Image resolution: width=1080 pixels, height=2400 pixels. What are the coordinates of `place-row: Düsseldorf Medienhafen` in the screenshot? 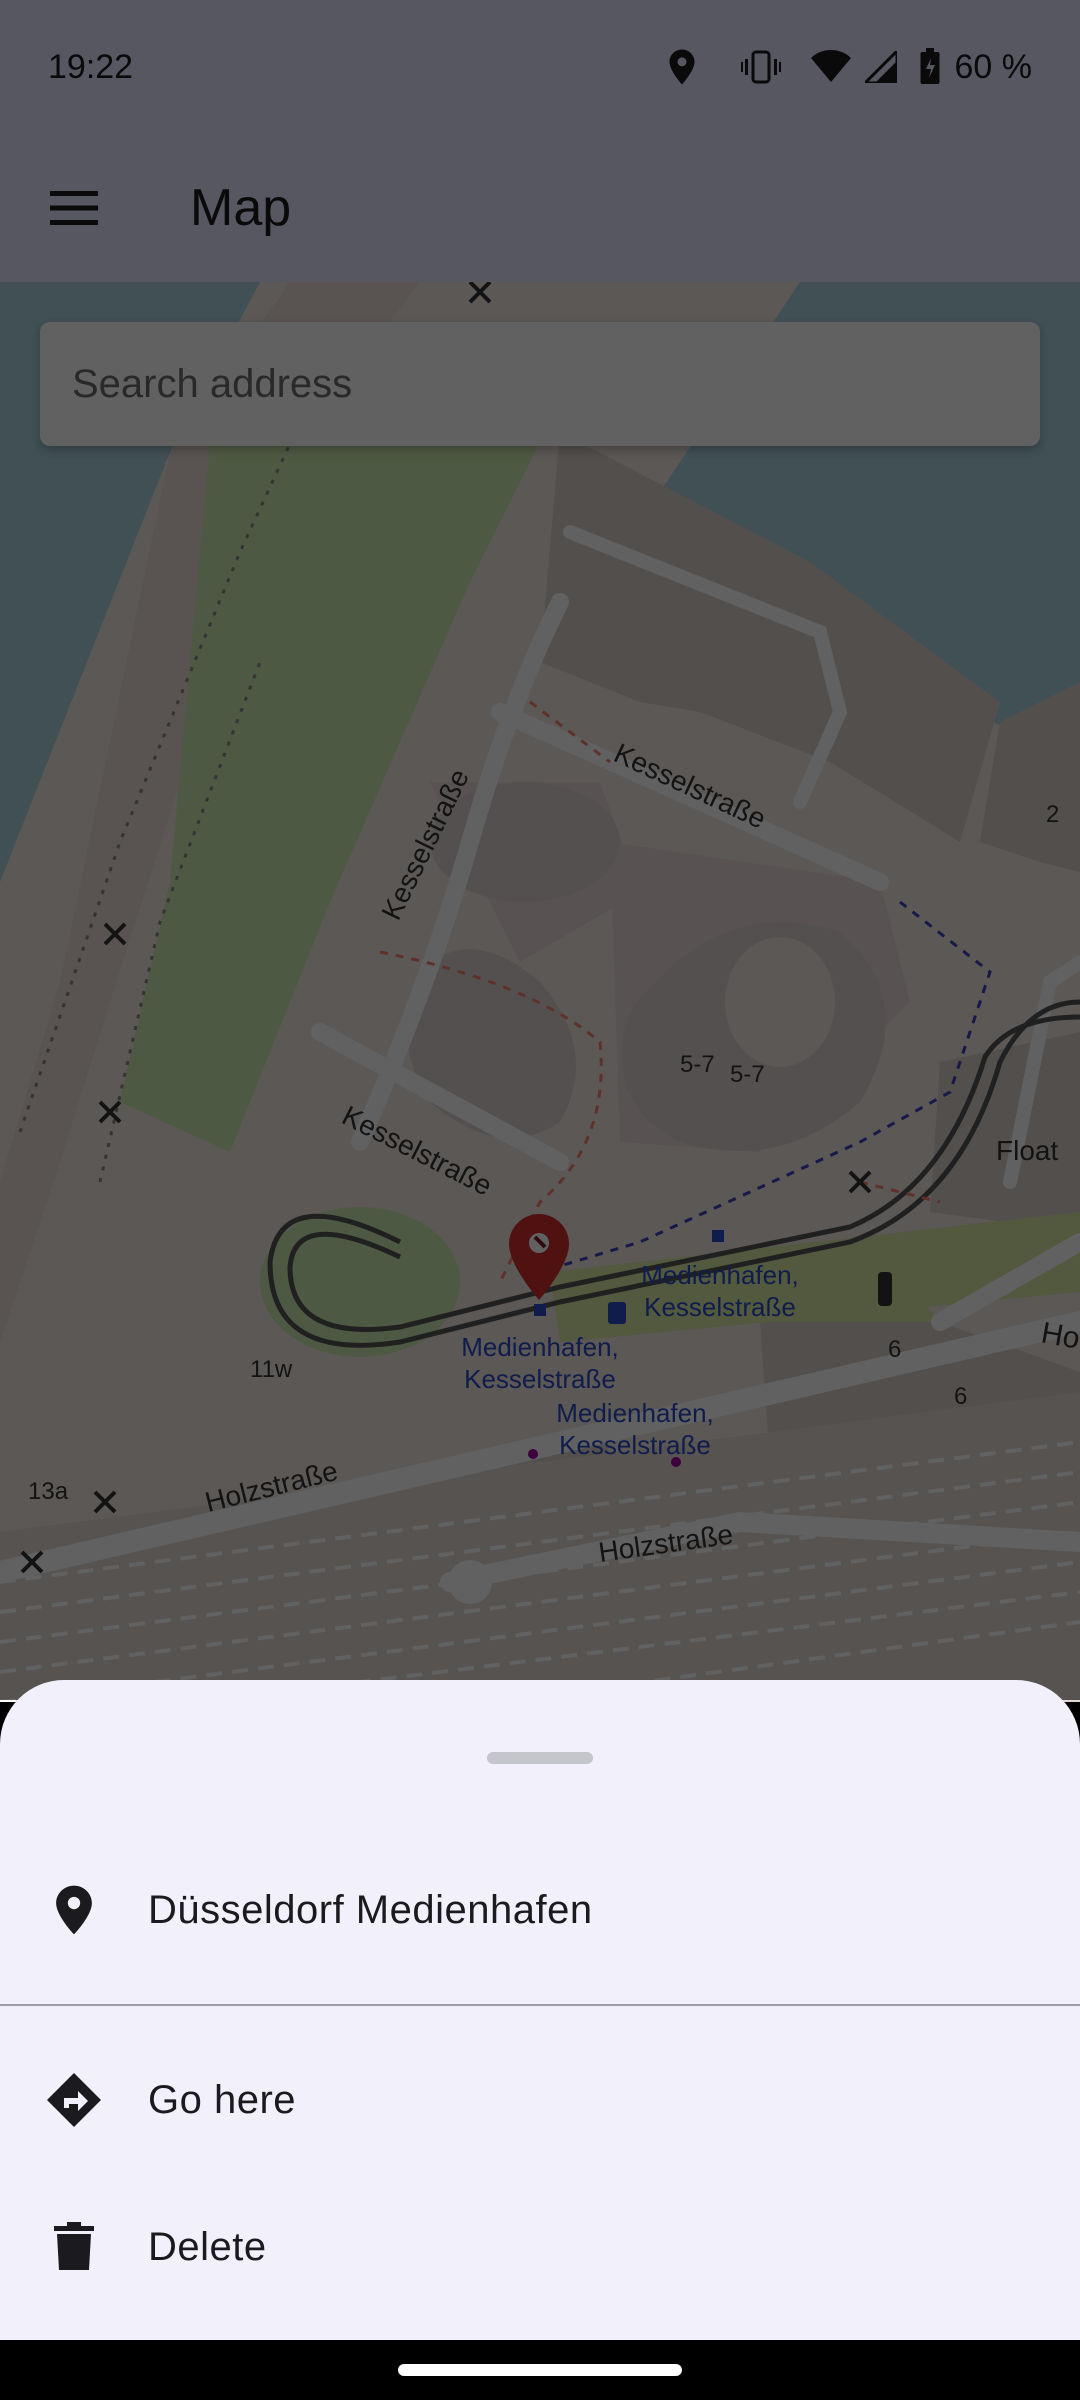 It's located at (540, 1910).